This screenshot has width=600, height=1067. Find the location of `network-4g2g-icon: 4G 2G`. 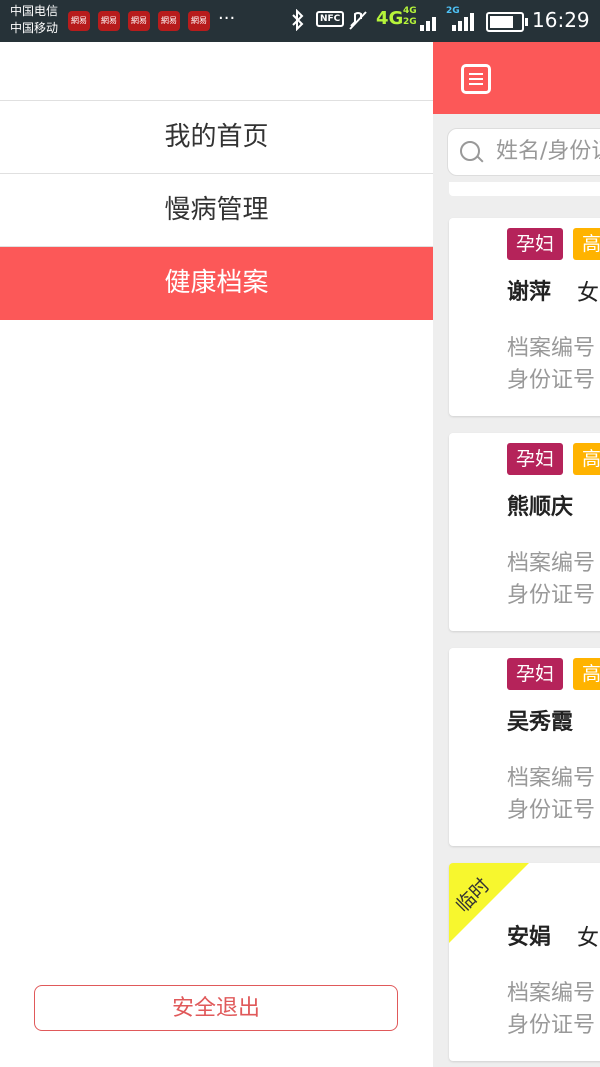

network-4g2g-icon: 4G 2G is located at coordinates (410, 17).